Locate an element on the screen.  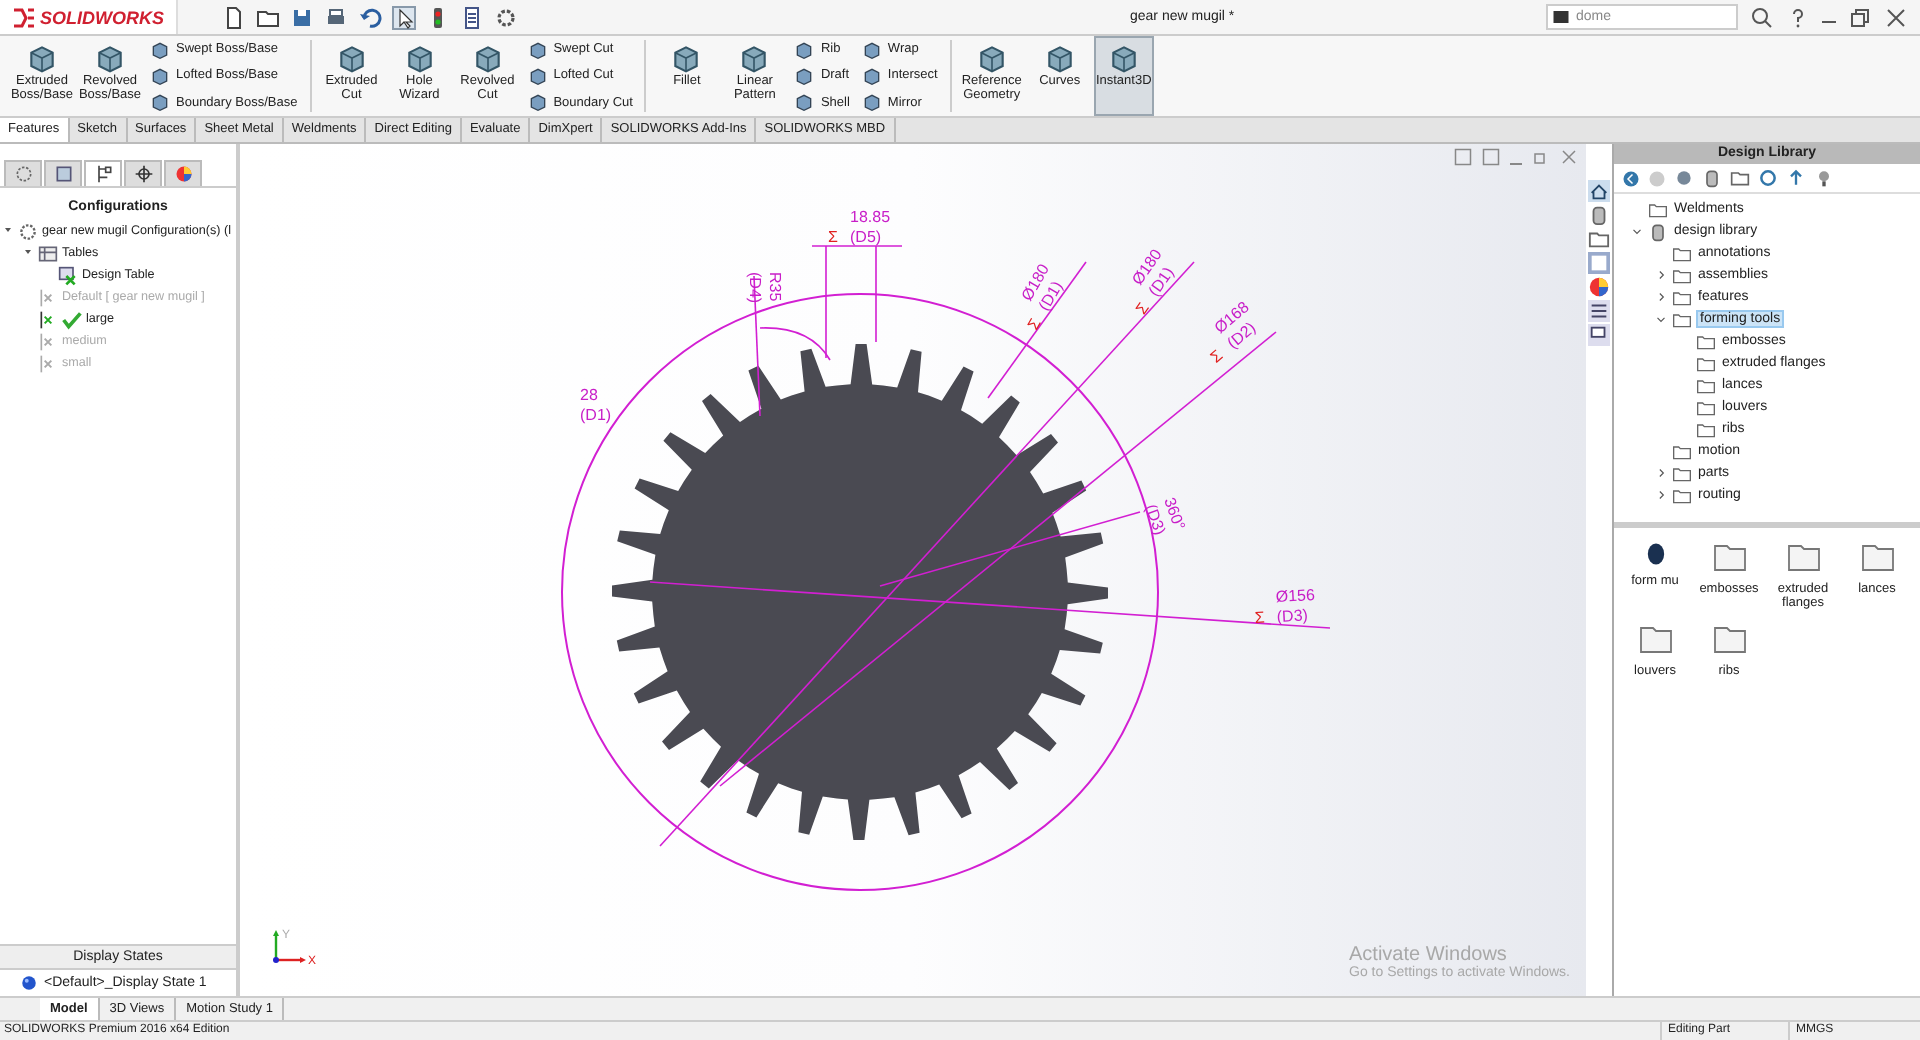
checkmark-icon is located at coordinates (72, 319).